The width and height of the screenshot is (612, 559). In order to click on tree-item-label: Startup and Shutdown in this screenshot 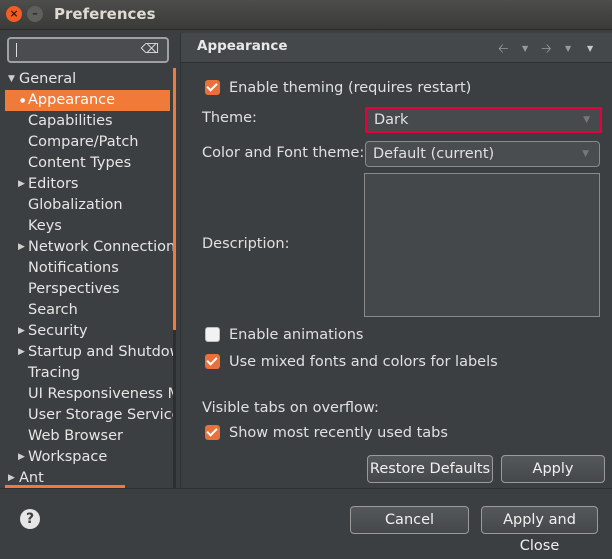, I will do `click(100, 352)`.